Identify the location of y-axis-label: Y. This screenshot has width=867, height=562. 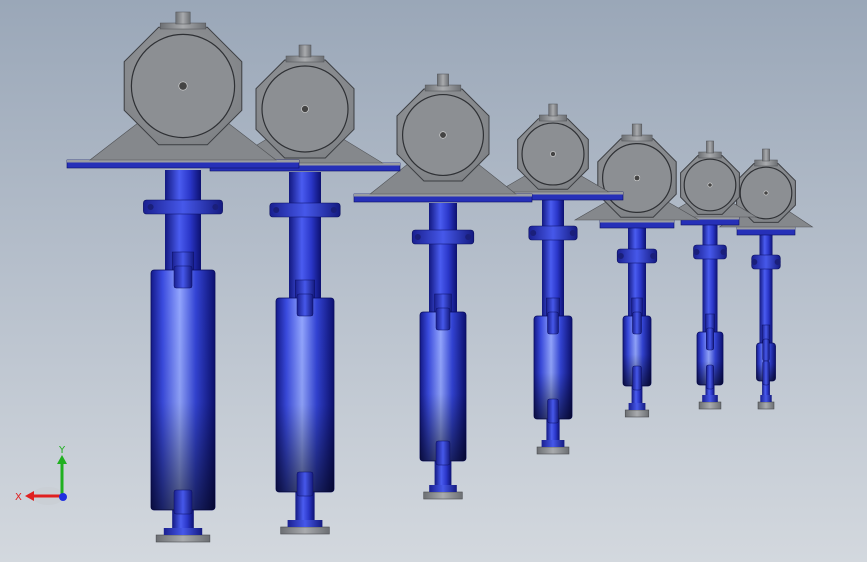
(62, 450).